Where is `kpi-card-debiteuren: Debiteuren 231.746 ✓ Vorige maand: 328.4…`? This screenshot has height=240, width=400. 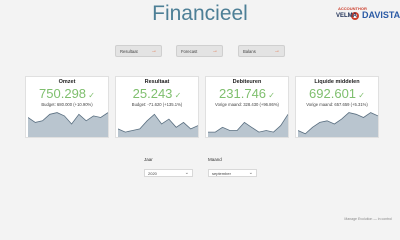
kpi-card-debiteuren: Debiteuren 231.746 ✓ Vorige maand: 328.4… is located at coordinates (247, 107).